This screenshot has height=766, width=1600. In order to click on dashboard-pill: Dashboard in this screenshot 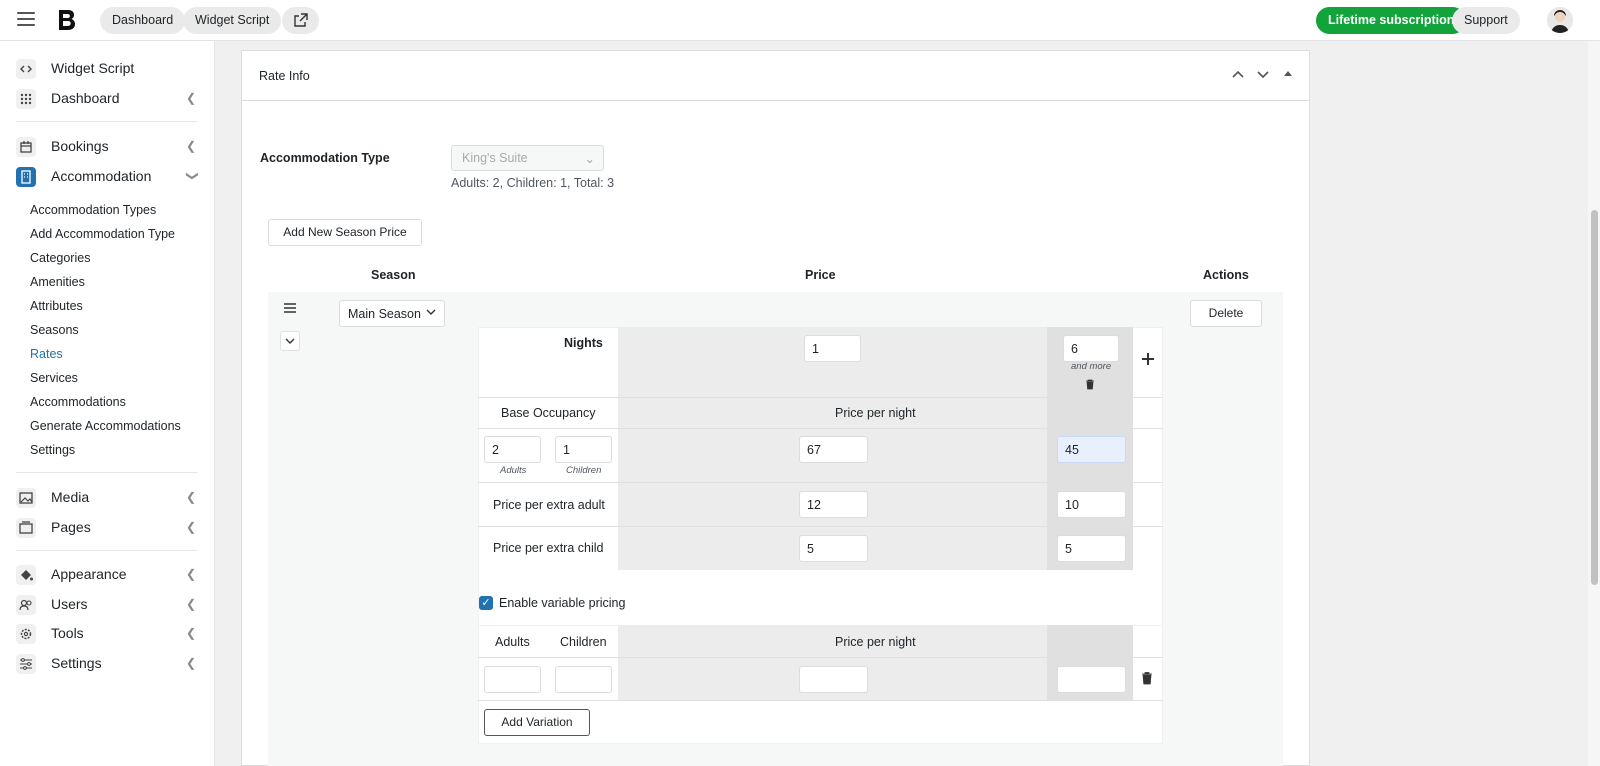, I will do `click(143, 20)`.